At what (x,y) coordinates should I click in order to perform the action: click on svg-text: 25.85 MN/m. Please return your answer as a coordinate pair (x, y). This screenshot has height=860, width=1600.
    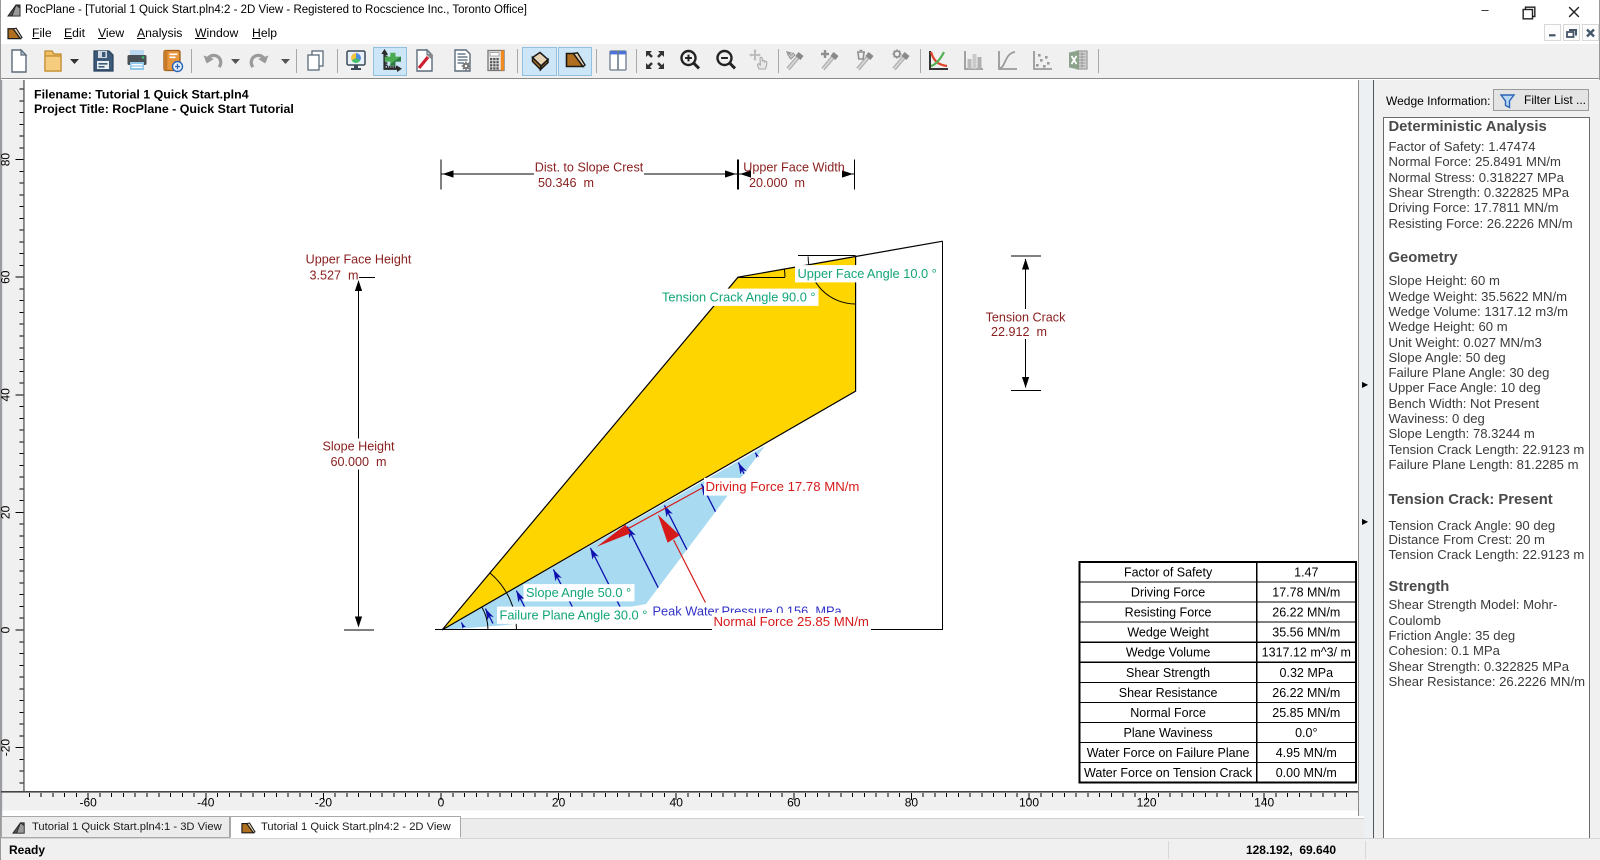
    Looking at the image, I should click on (1306, 713).